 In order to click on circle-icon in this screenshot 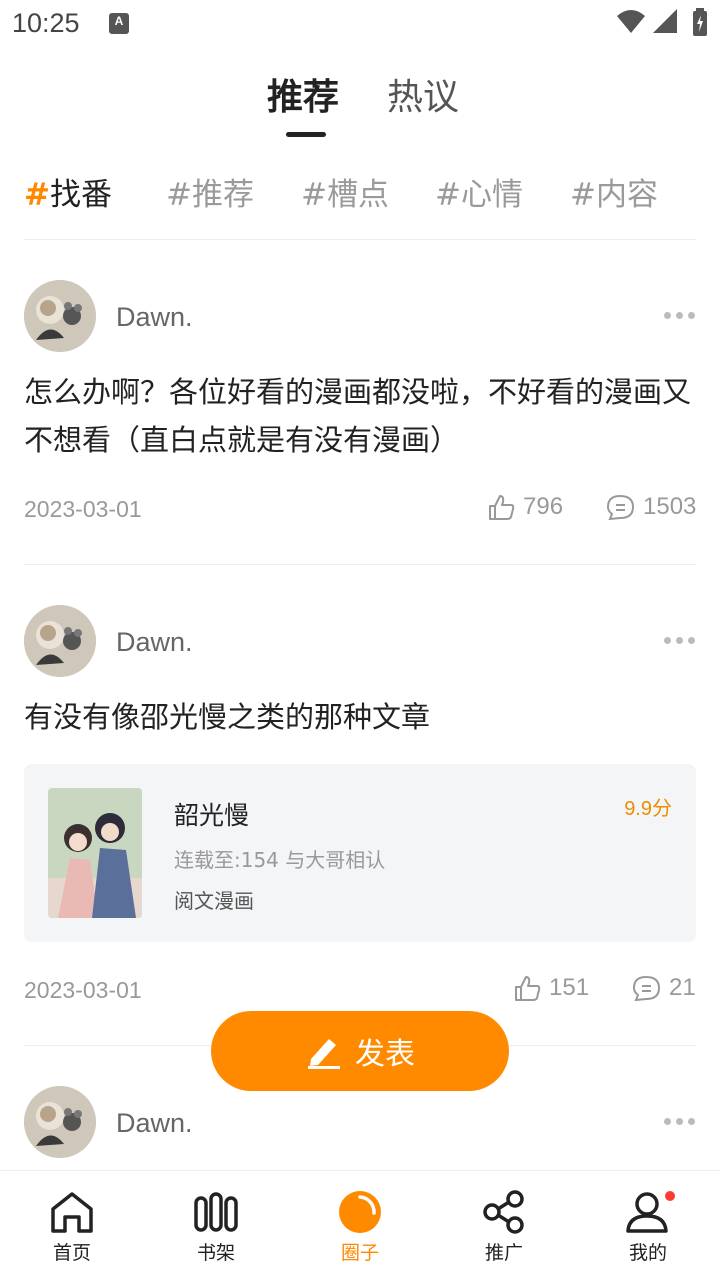, I will do `click(360, 1212)`.